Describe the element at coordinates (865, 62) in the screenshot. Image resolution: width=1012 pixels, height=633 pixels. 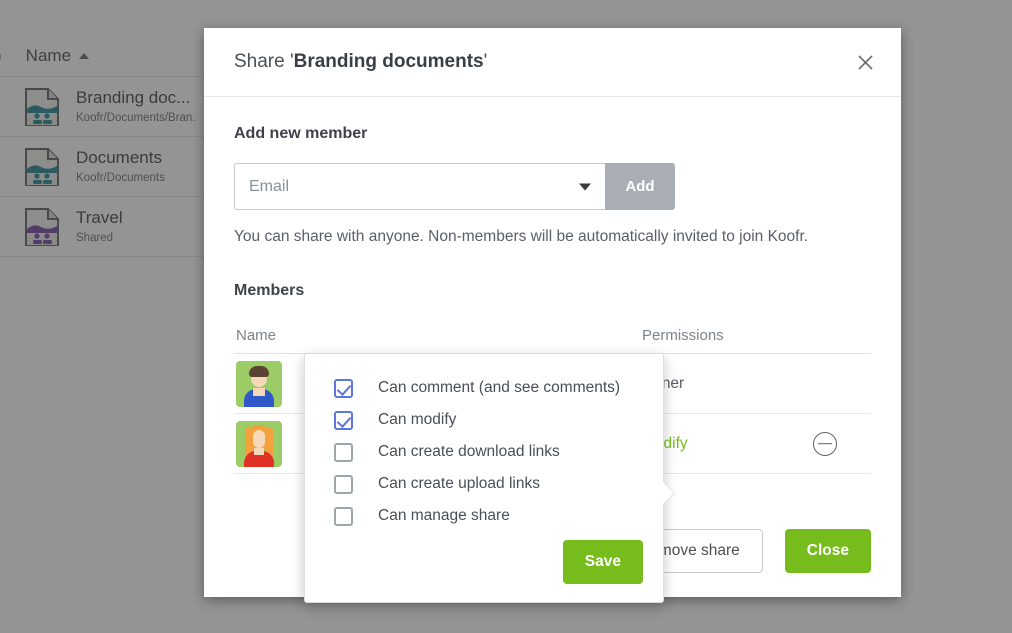
I see `close-icon` at that location.